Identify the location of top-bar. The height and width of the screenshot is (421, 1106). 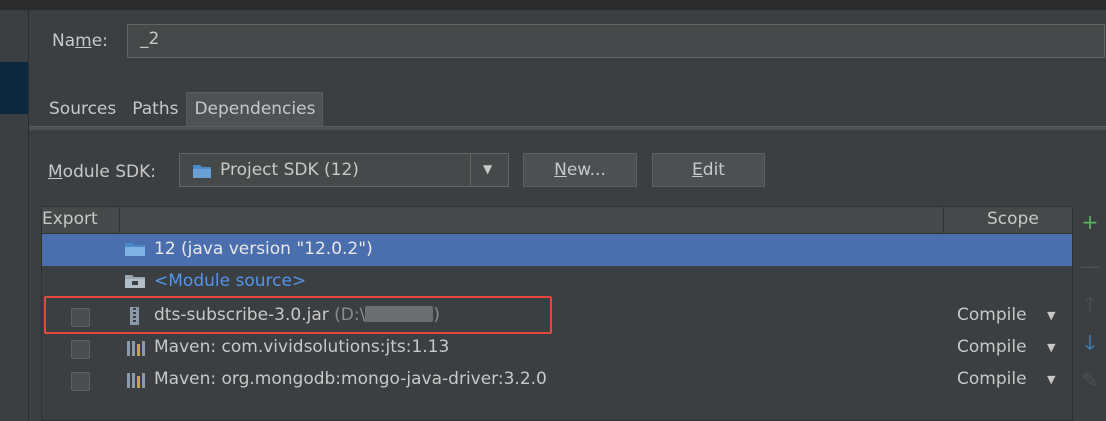
(553, 5).